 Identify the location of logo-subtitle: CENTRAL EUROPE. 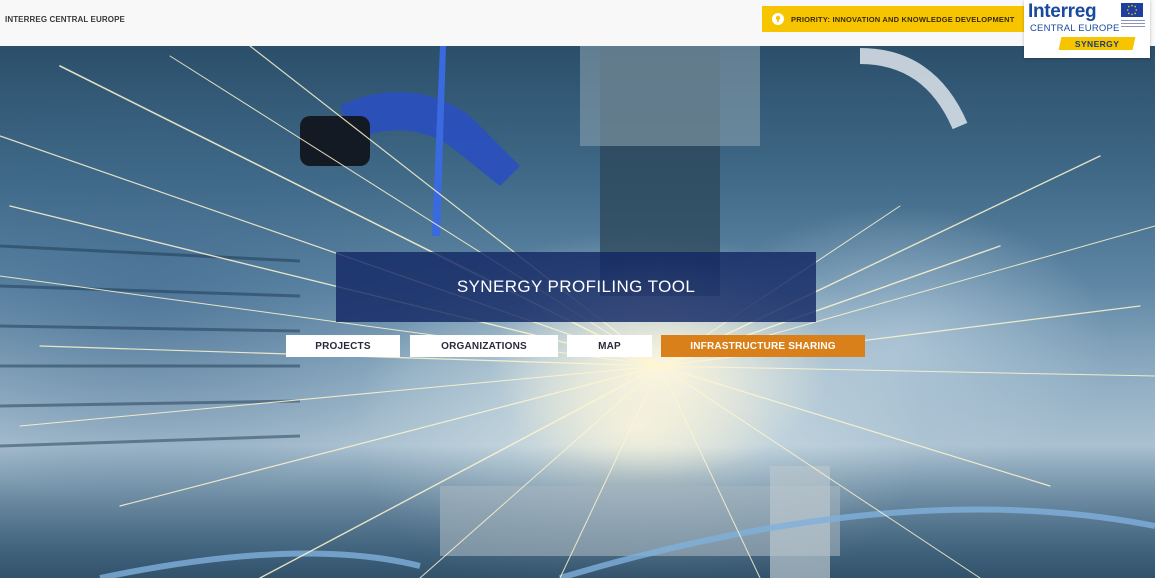
(1075, 28).